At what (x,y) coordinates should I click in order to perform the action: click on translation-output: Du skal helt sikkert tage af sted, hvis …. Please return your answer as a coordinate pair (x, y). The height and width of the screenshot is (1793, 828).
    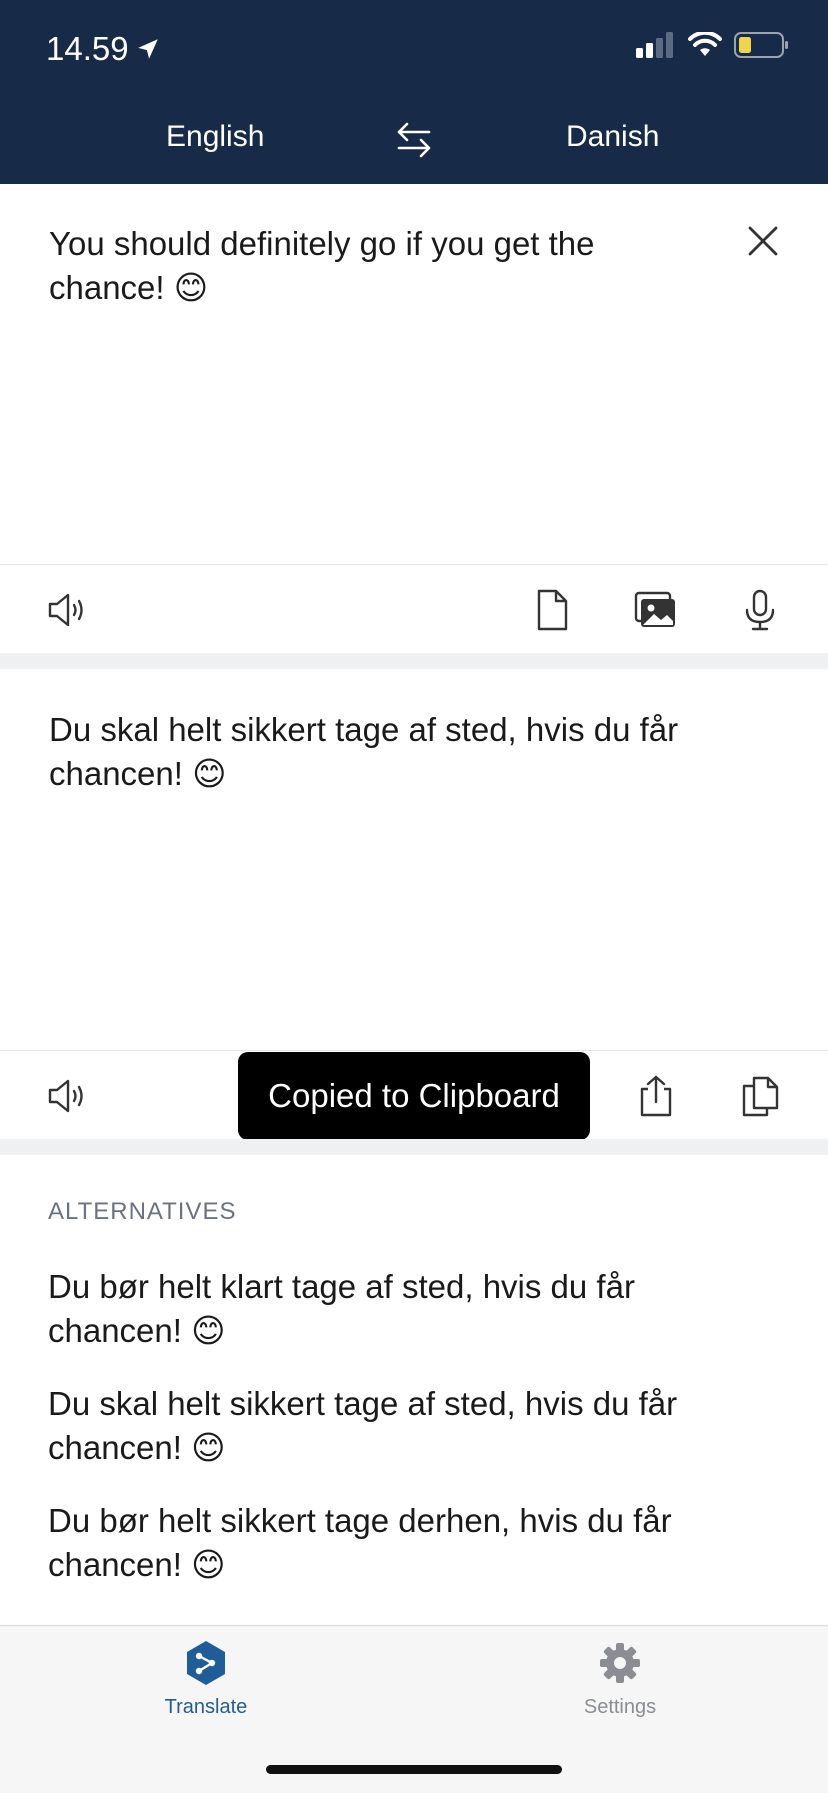
    Looking at the image, I should click on (364, 751).